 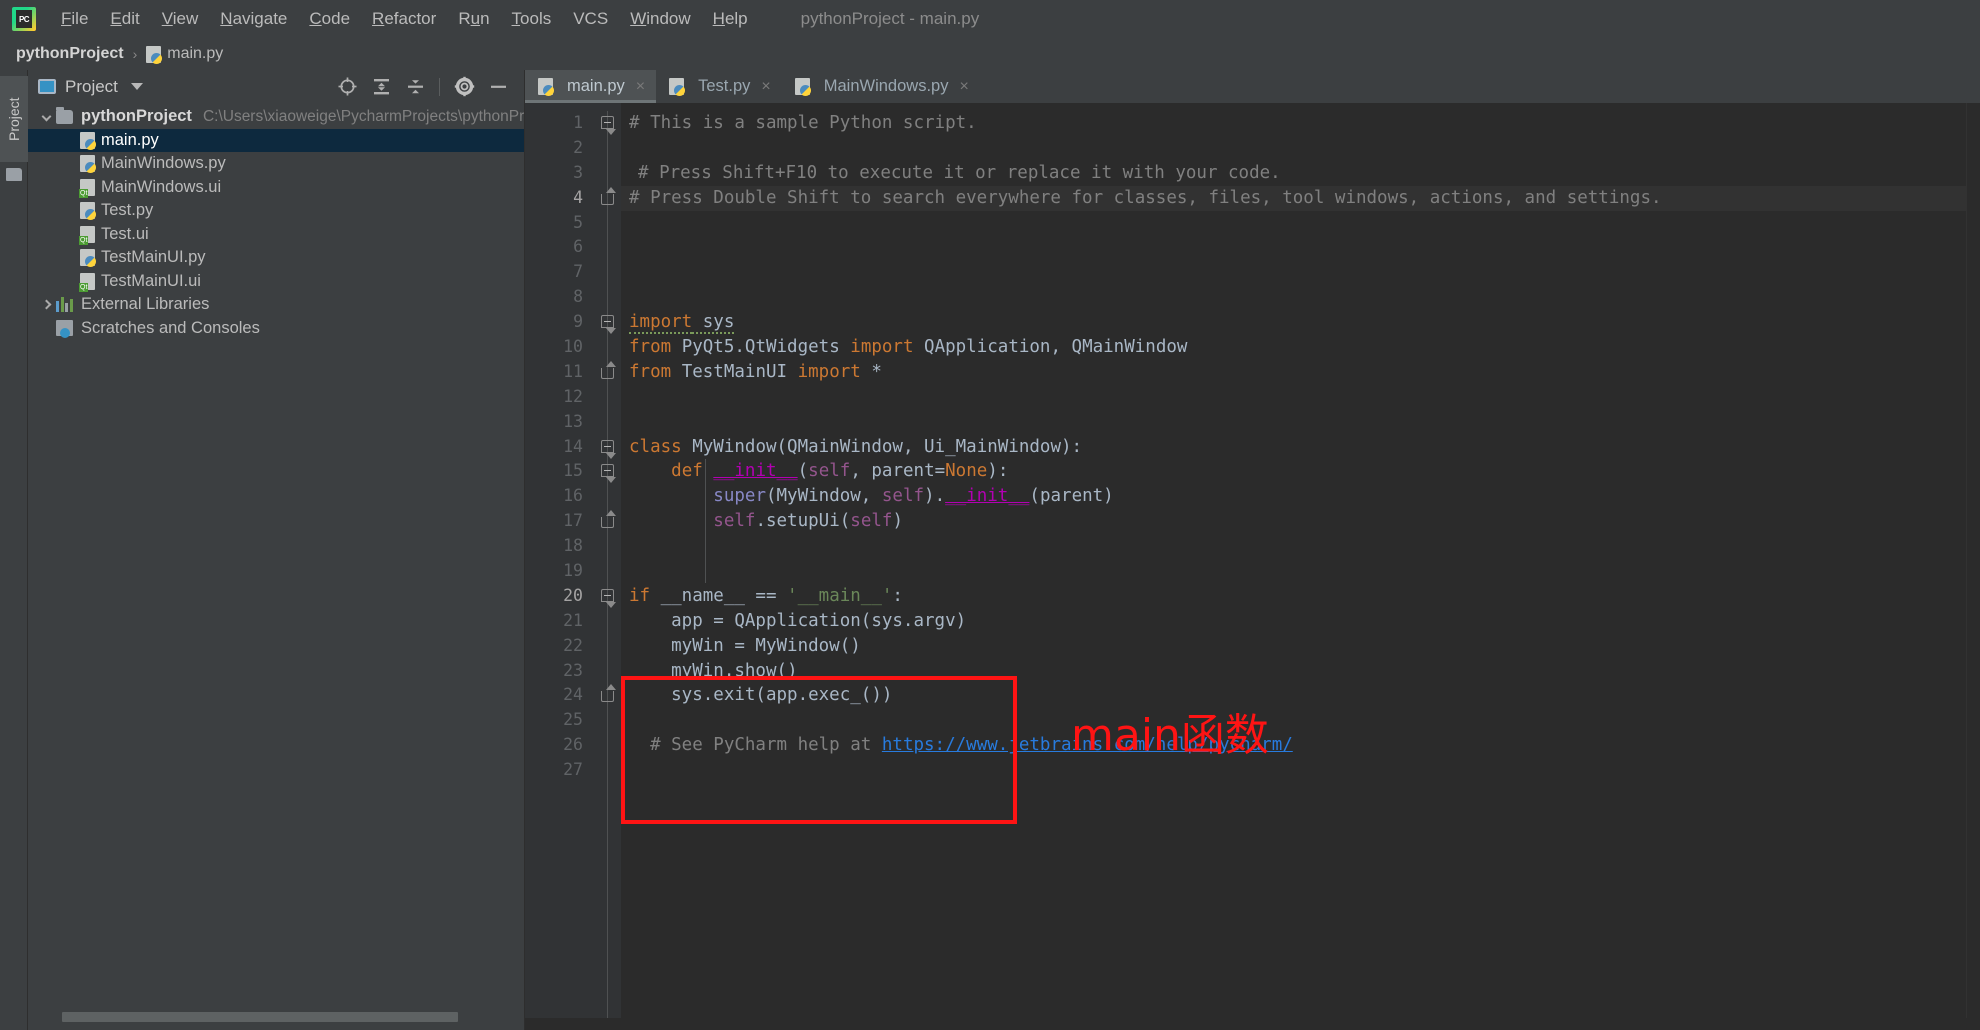 I want to click on line-number: 22, so click(x=573, y=645).